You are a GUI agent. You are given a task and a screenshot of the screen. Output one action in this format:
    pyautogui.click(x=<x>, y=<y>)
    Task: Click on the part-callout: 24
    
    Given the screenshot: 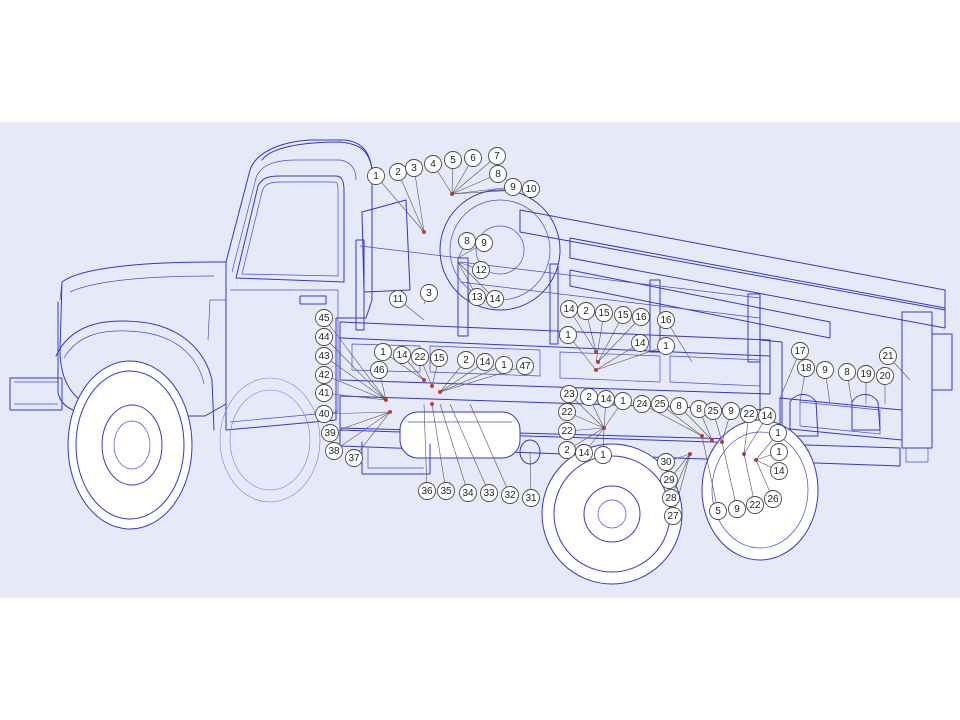 What is the action you would take?
    pyautogui.click(x=642, y=404)
    